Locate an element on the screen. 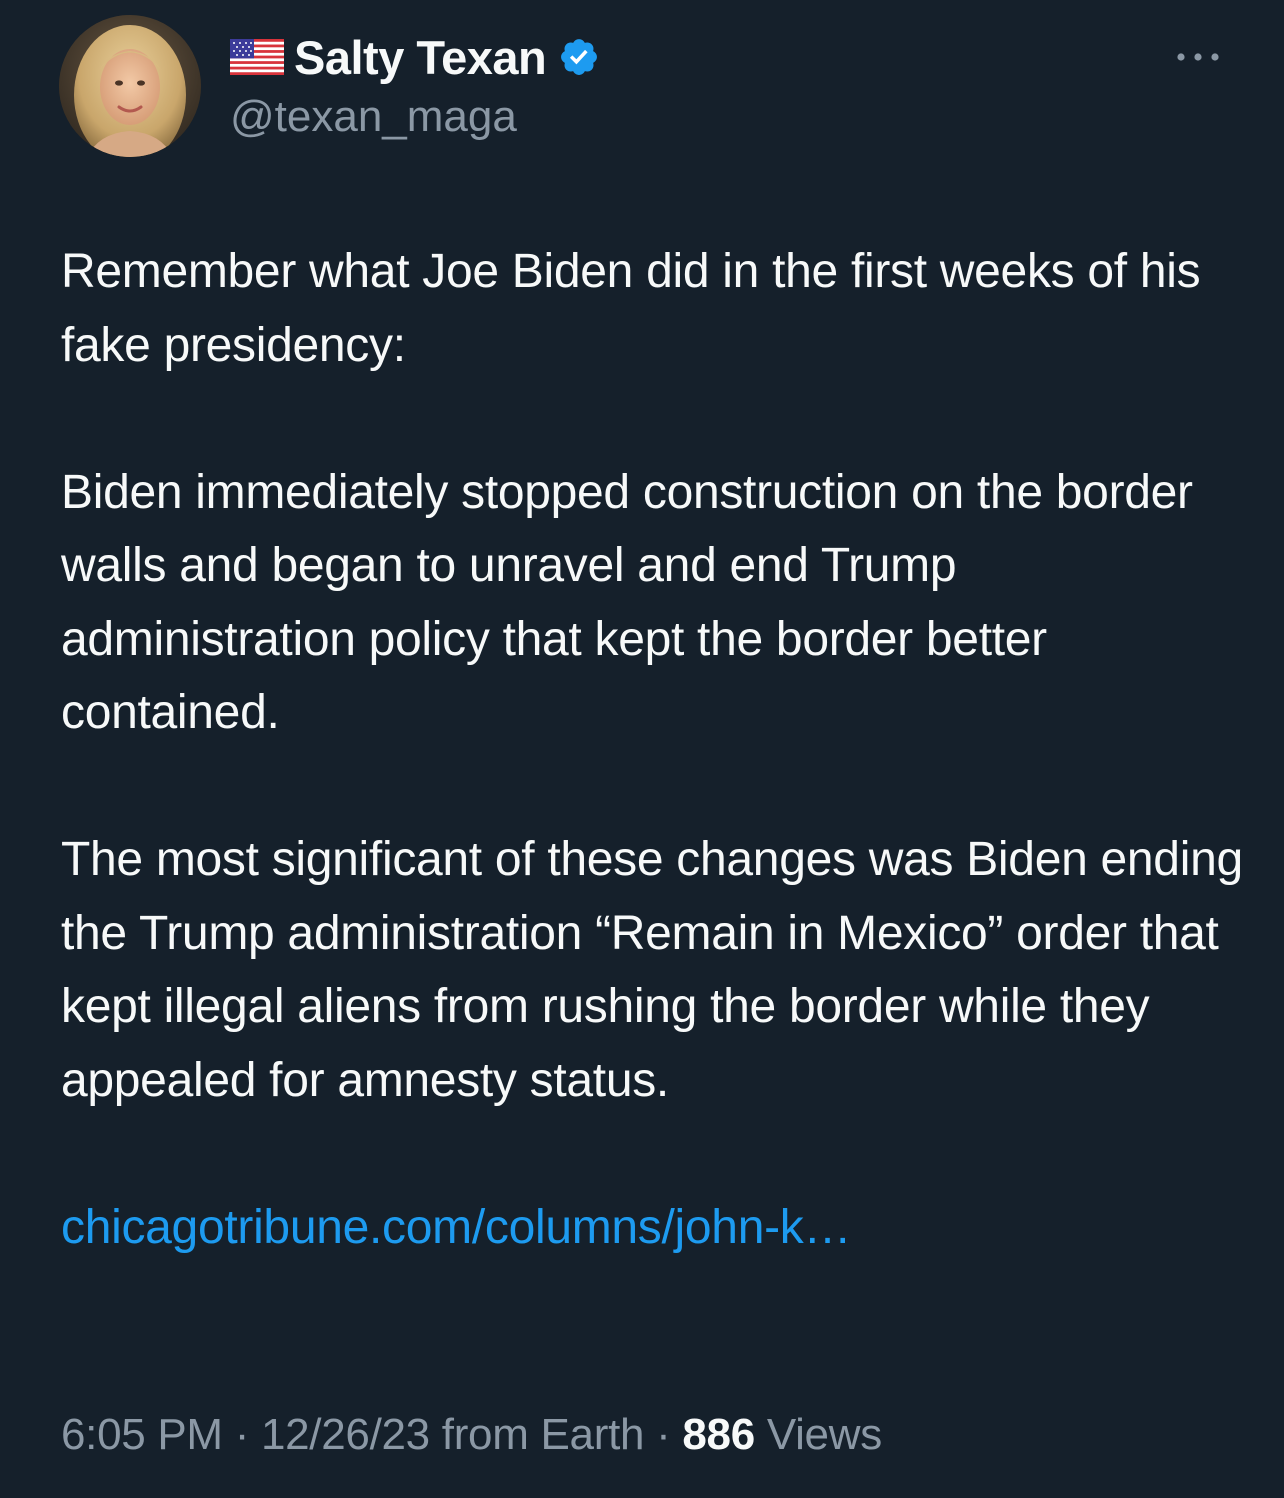  avatar is located at coordinates (130, 86).